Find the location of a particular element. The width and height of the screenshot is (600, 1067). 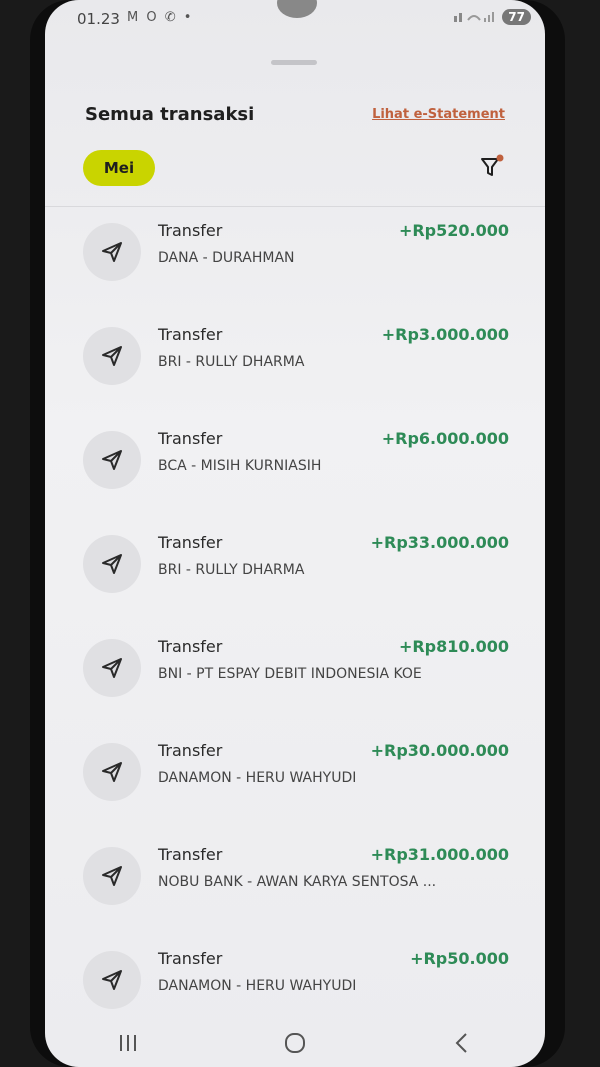

drag-handle is located at coordinates (294, 62).